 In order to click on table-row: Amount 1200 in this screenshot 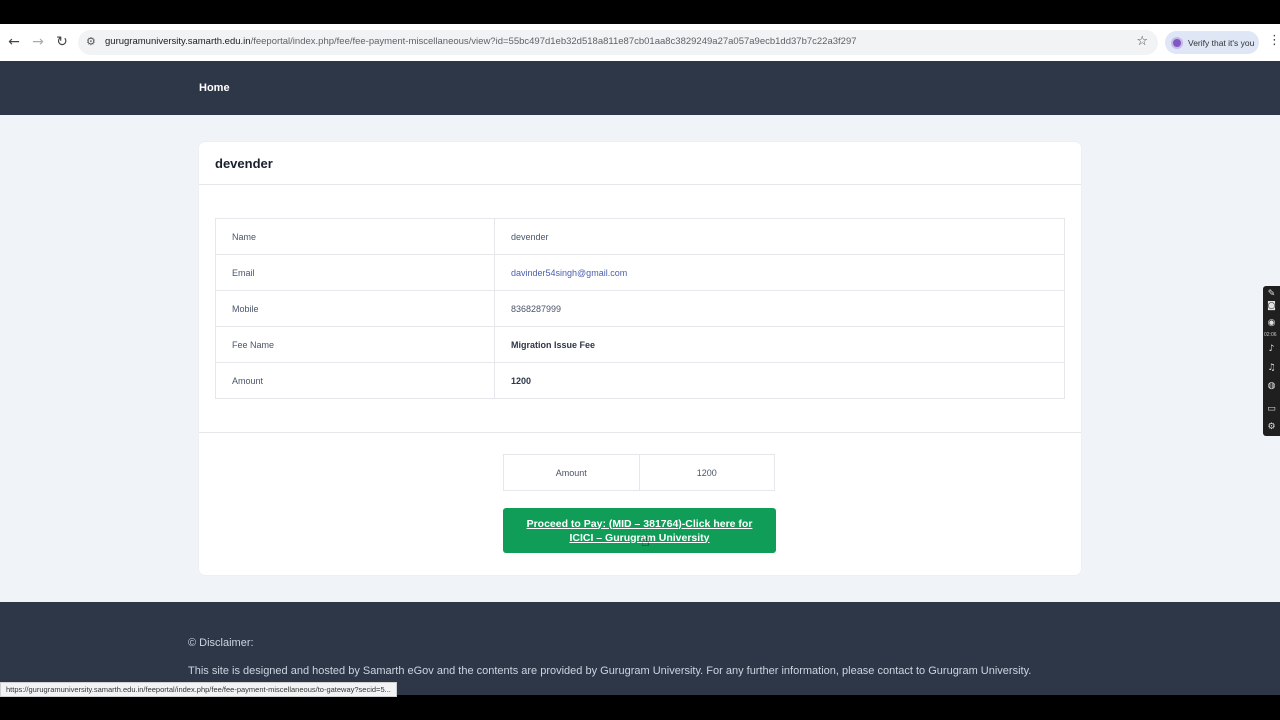, I will do `click(640, 380)`.